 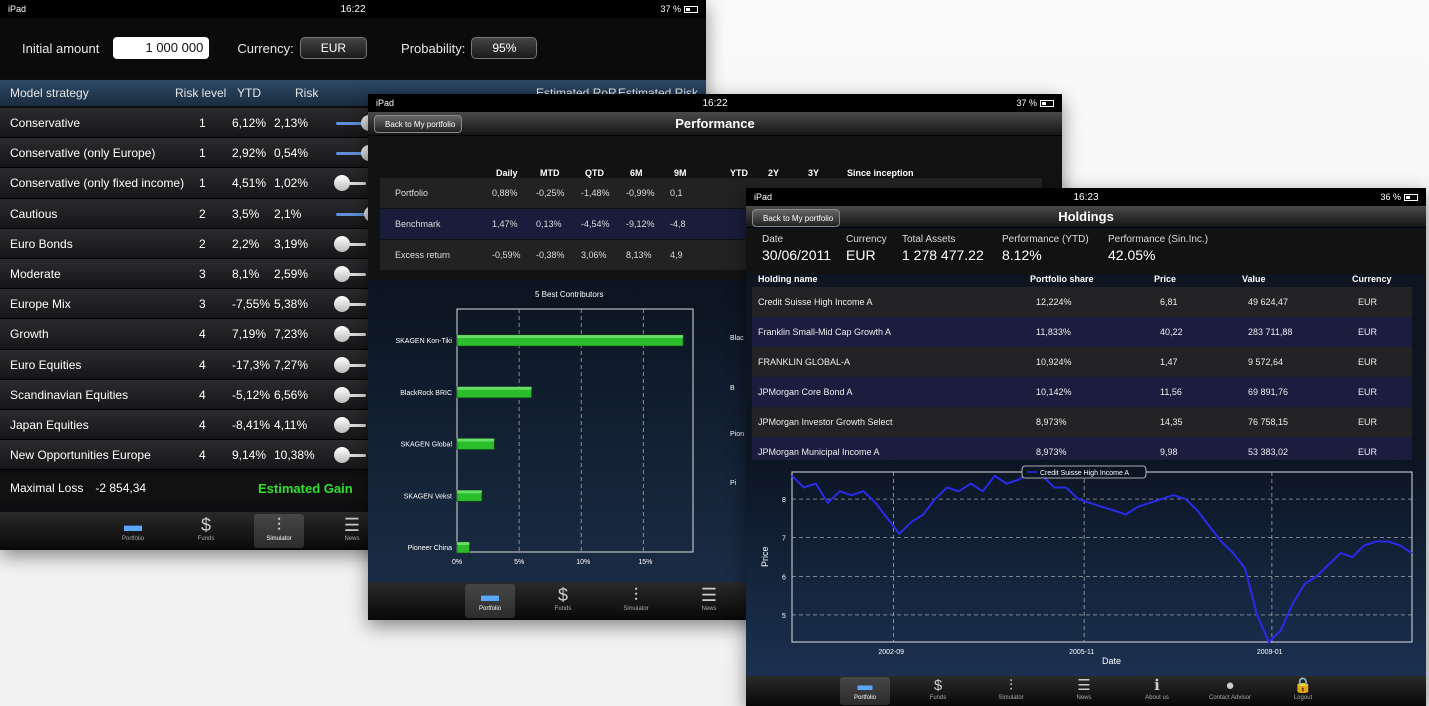 What do you see at coordinates (636, 595) in the screenshot?
I see `sliders-icon: ⫶` at bounding box center [636, 595].